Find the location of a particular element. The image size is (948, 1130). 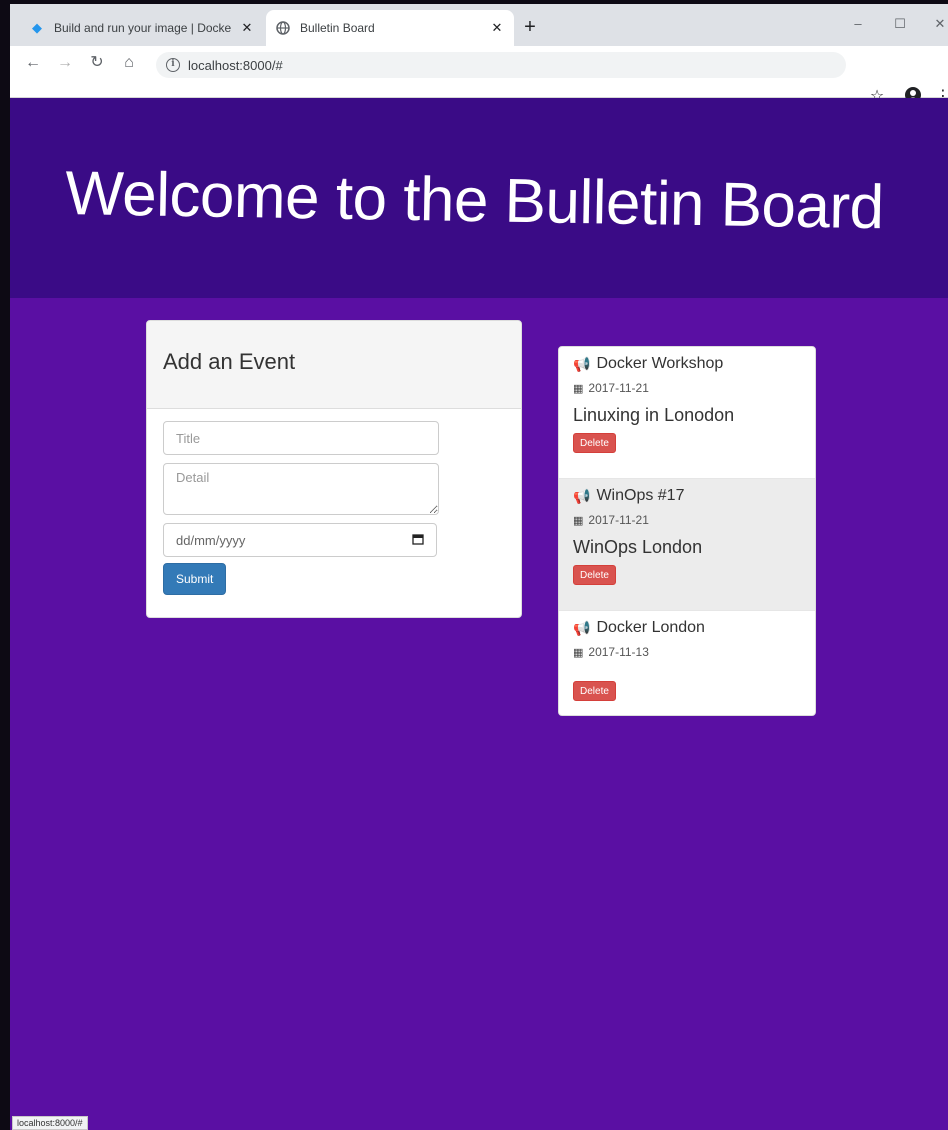

page-title: Welcome to the Bulletin Board is located at coordinates (474, 200).